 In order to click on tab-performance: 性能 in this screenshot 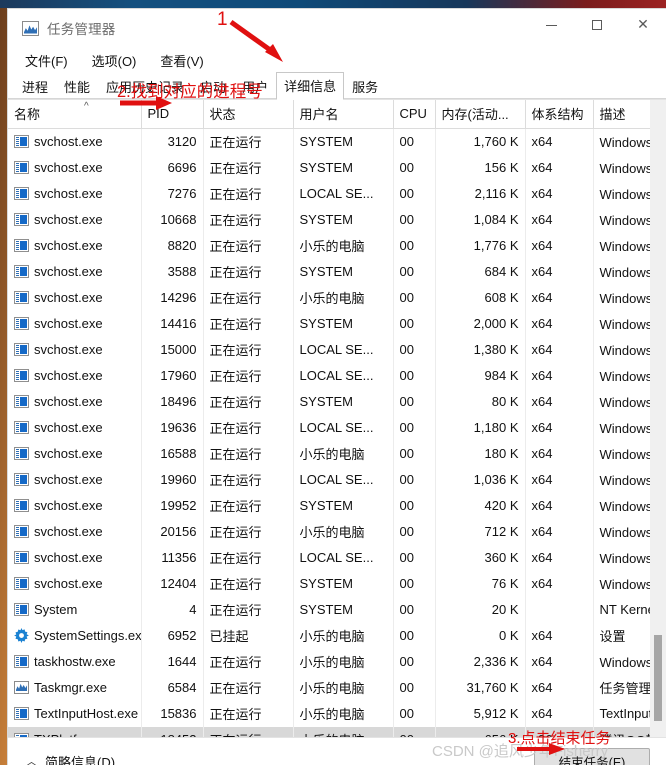, I will do `click(77, 86)`.